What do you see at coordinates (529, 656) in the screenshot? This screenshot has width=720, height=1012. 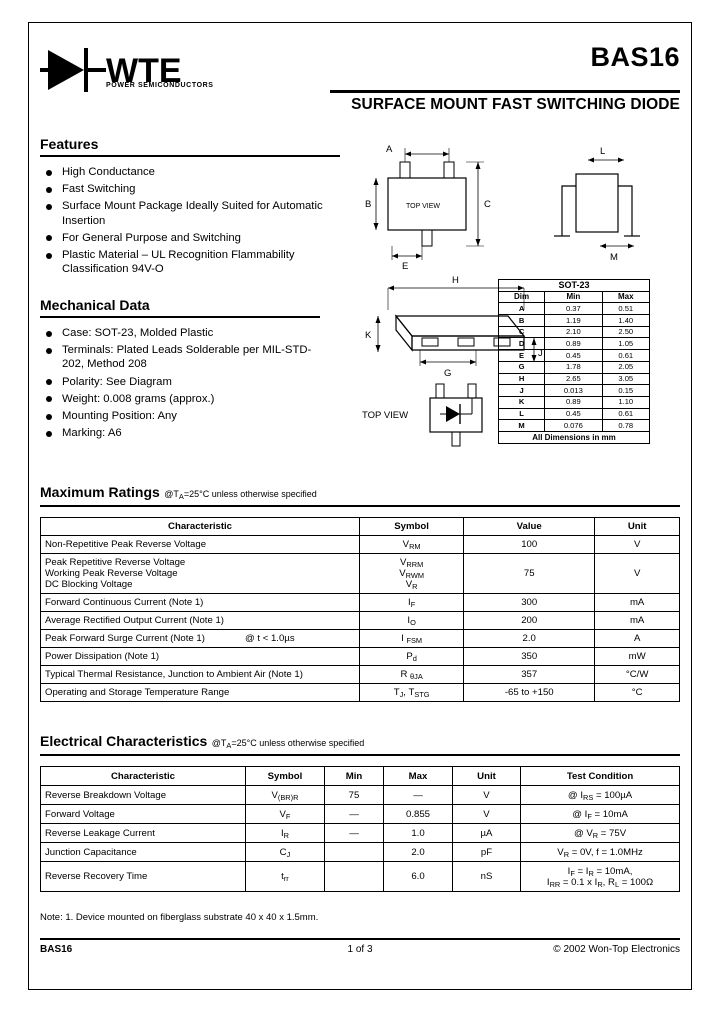 I see `cell-value: 350` at bounding box center [529, 656].